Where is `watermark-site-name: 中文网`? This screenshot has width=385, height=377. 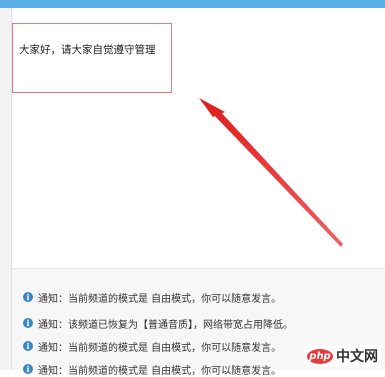 watermark-site-name: 中文网 is located at coordinates (357, 357).